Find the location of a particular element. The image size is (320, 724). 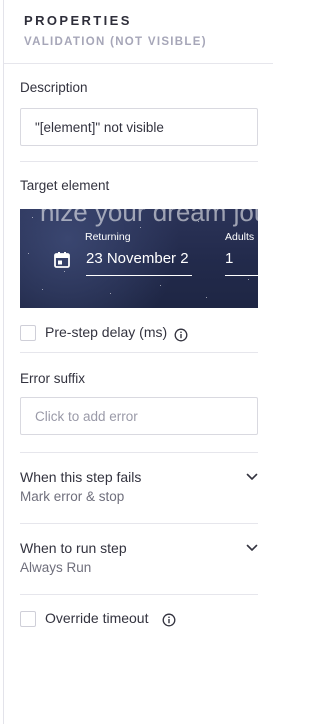

preview-date-value: 23 November 2 is located at coordinates (137, 258).